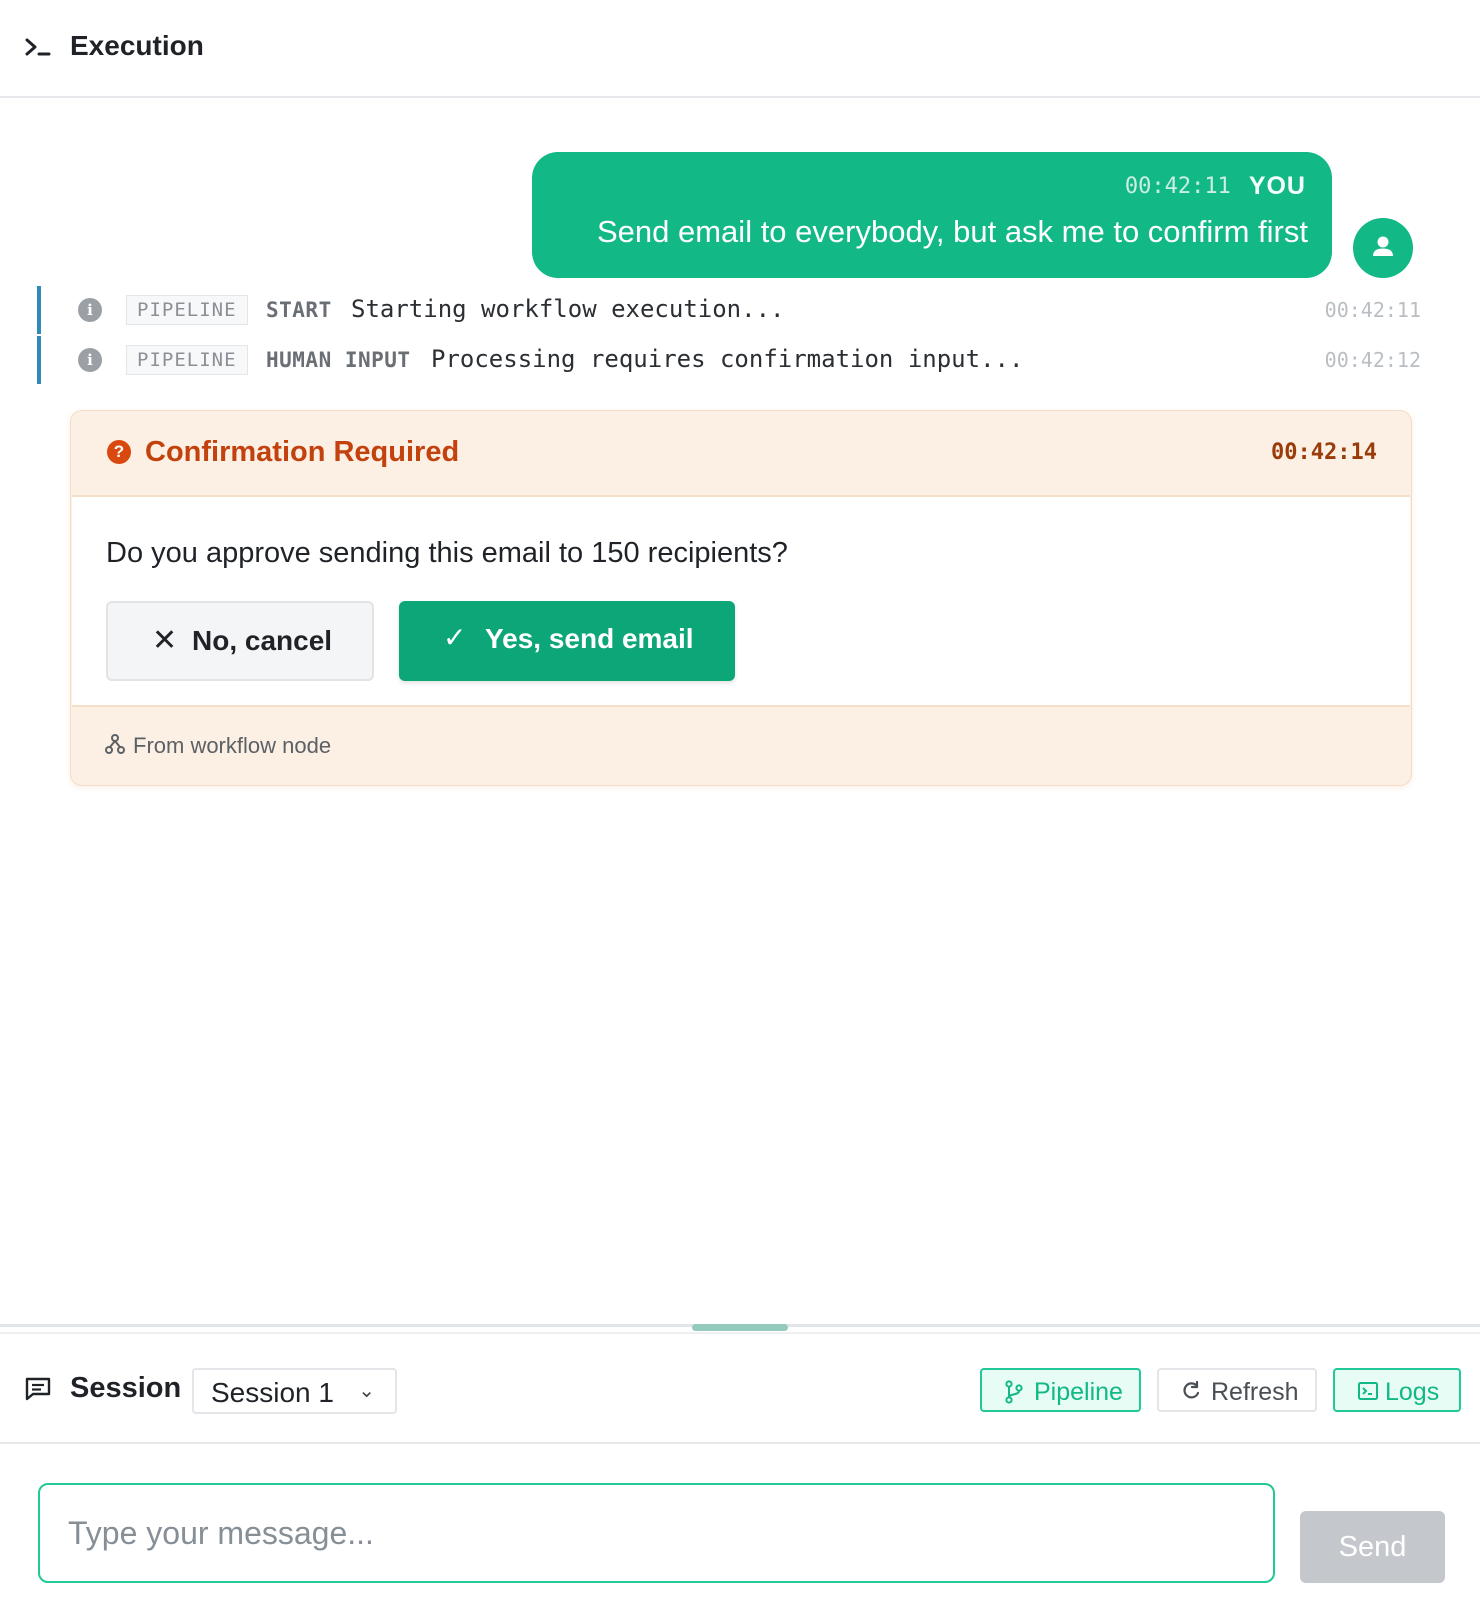  Describe the element at coordinates (119, 452) in the screenshot. I see `question-circle-icon: ?` at that location.